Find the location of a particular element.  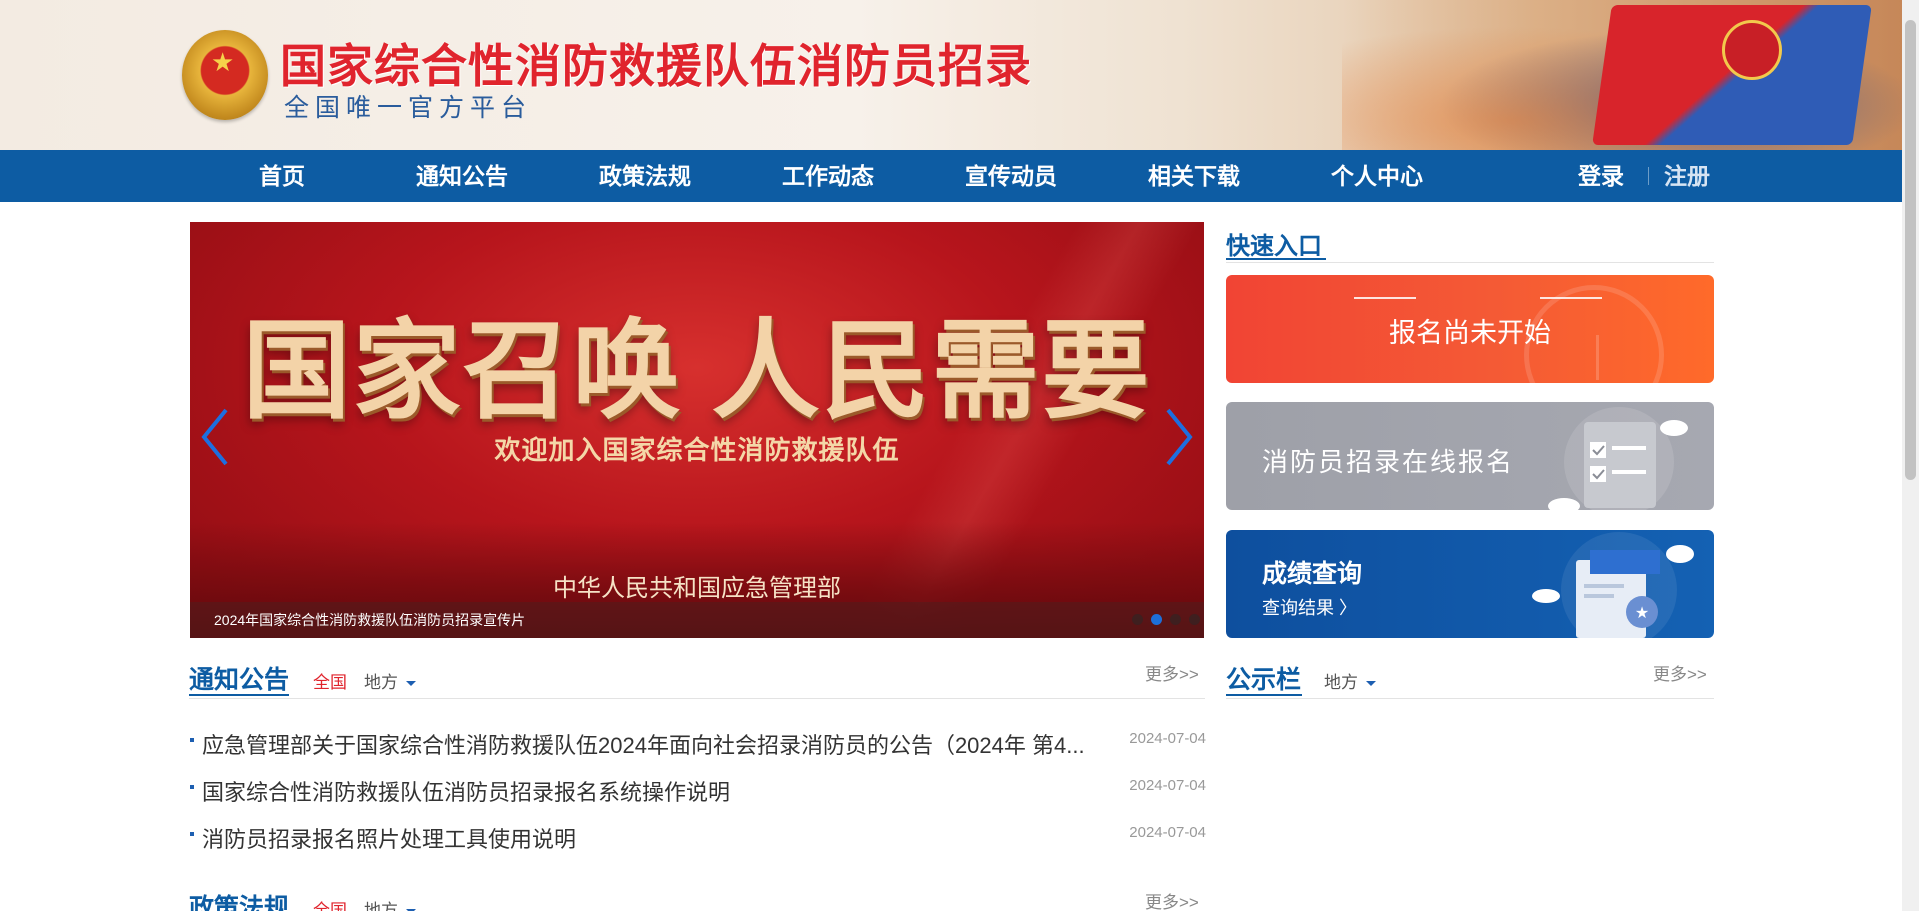

list-item: 消防员招录报名照片处理工具使用说明 2024-07-04 is located at coordinates (698, 837).